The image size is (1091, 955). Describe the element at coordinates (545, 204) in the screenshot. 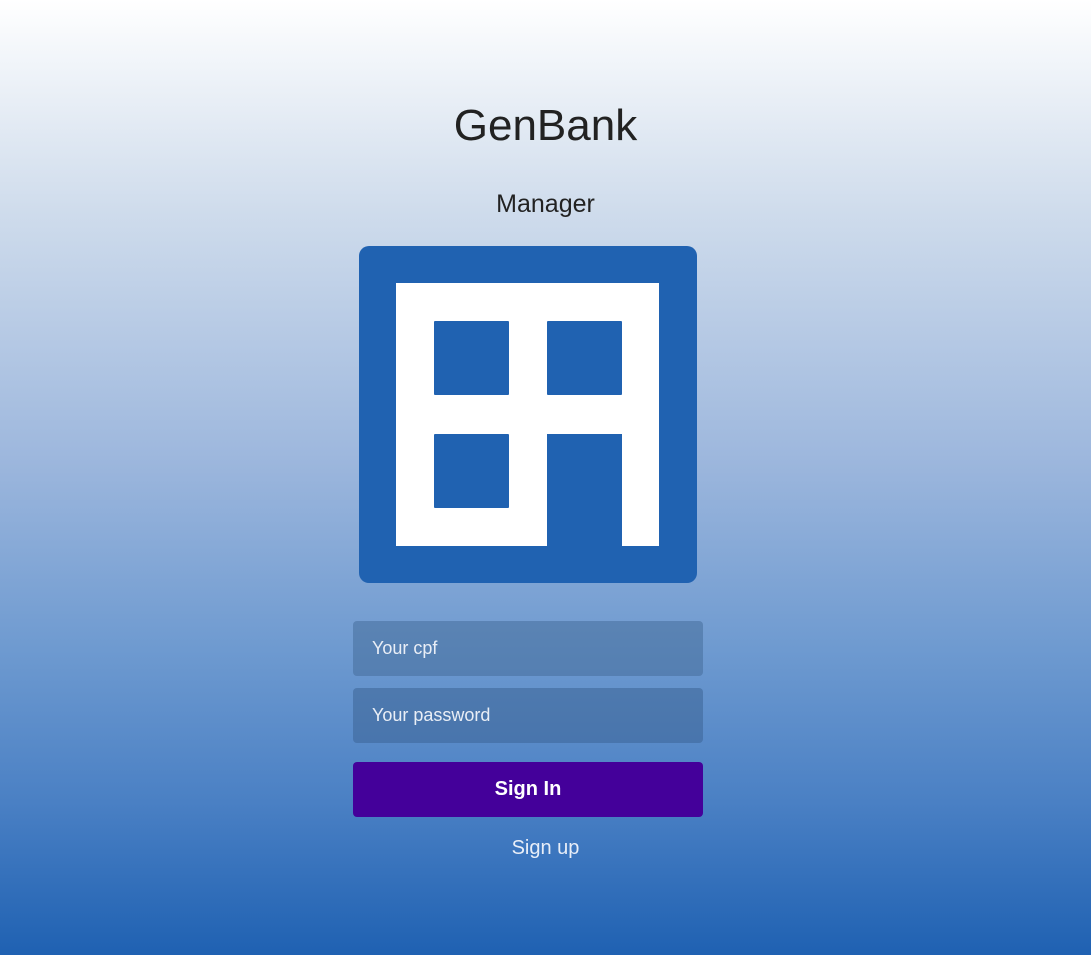

I see `app-subtitle: Manager` at that location.